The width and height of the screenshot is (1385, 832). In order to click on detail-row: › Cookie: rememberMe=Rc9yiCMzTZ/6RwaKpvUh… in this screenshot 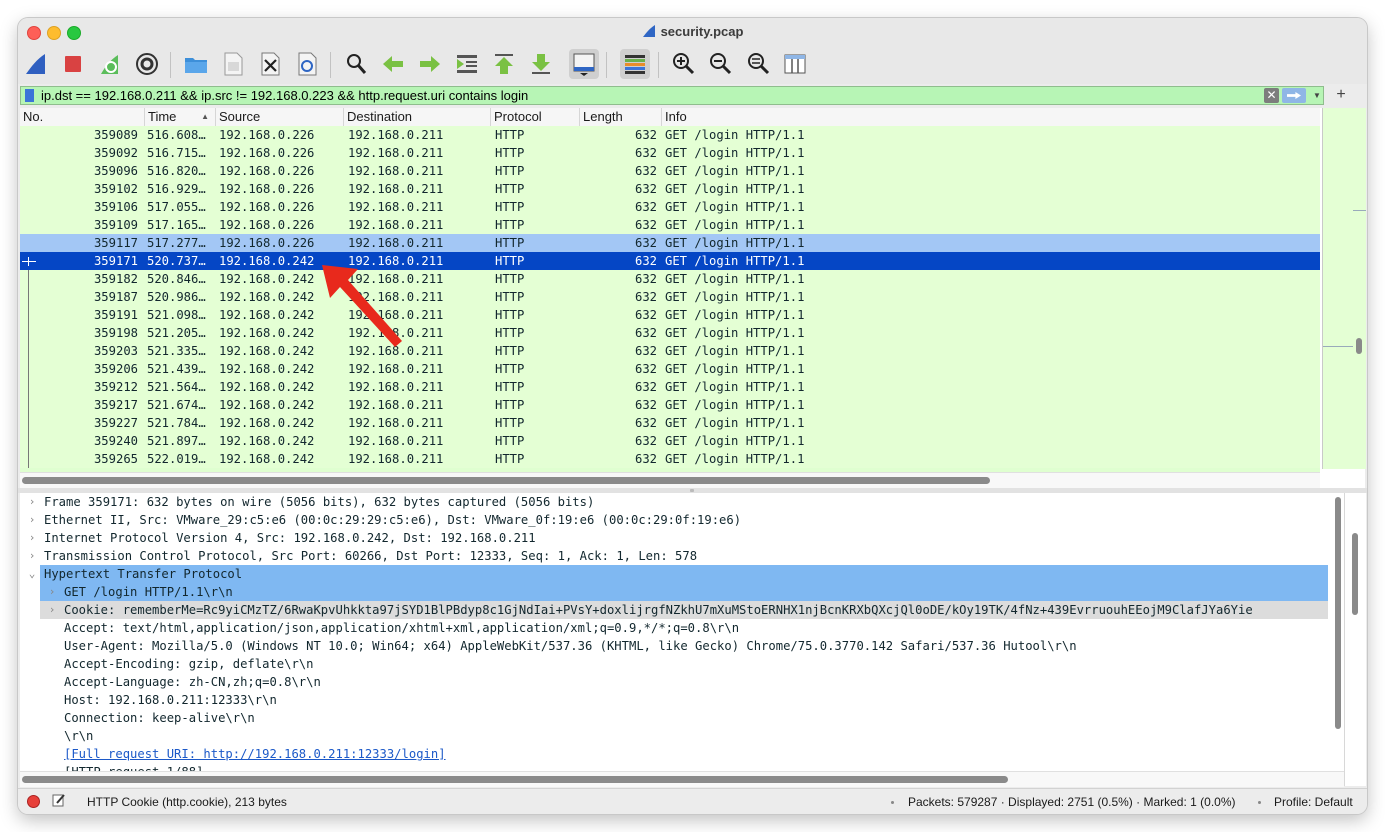, I will do `click(674, 610)`.